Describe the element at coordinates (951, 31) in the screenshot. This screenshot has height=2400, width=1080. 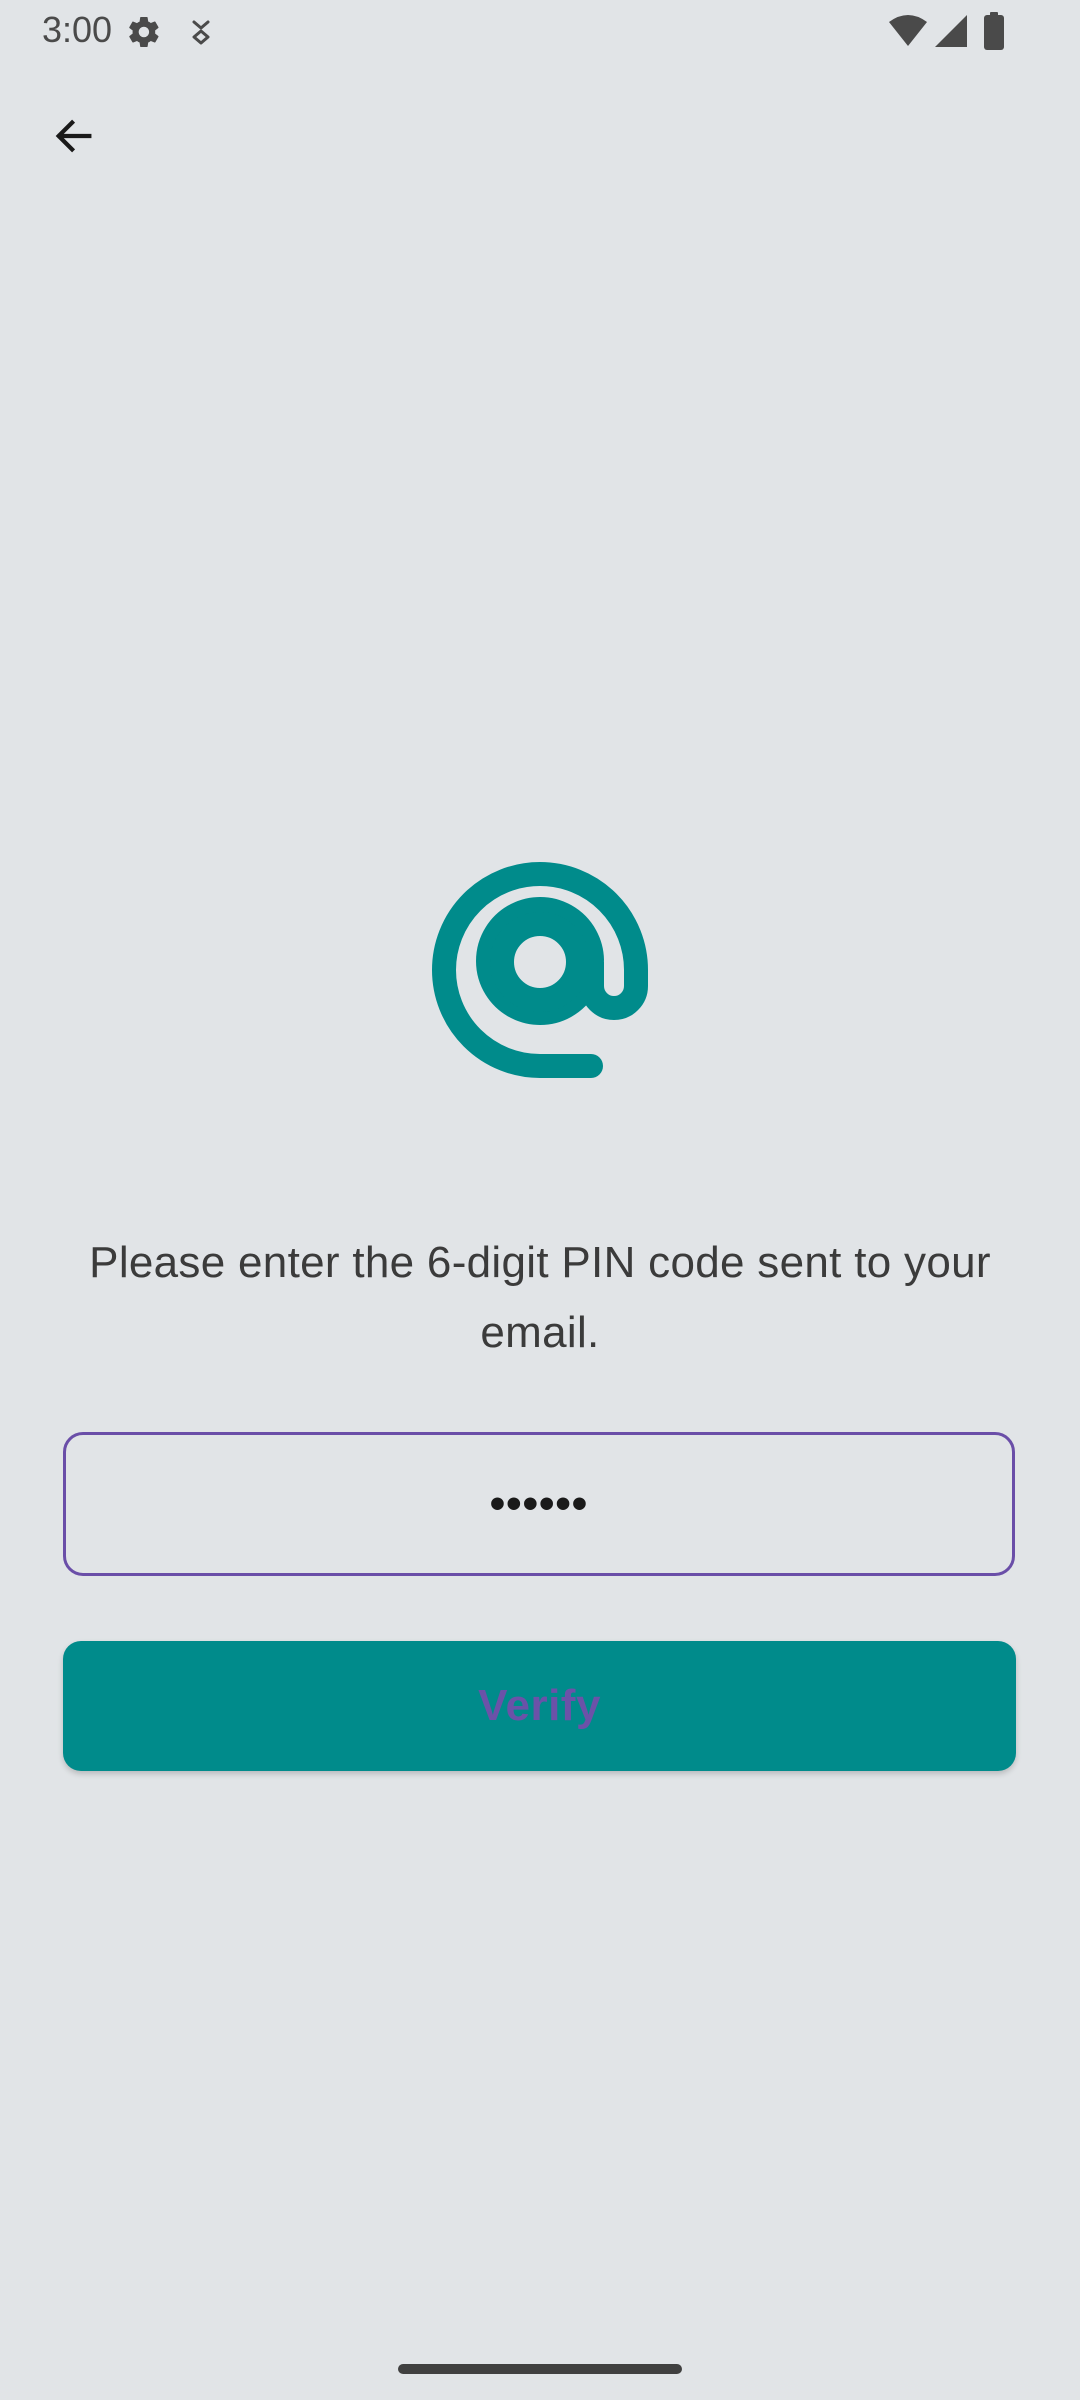
I see `cellular-signal-icon` at that location.